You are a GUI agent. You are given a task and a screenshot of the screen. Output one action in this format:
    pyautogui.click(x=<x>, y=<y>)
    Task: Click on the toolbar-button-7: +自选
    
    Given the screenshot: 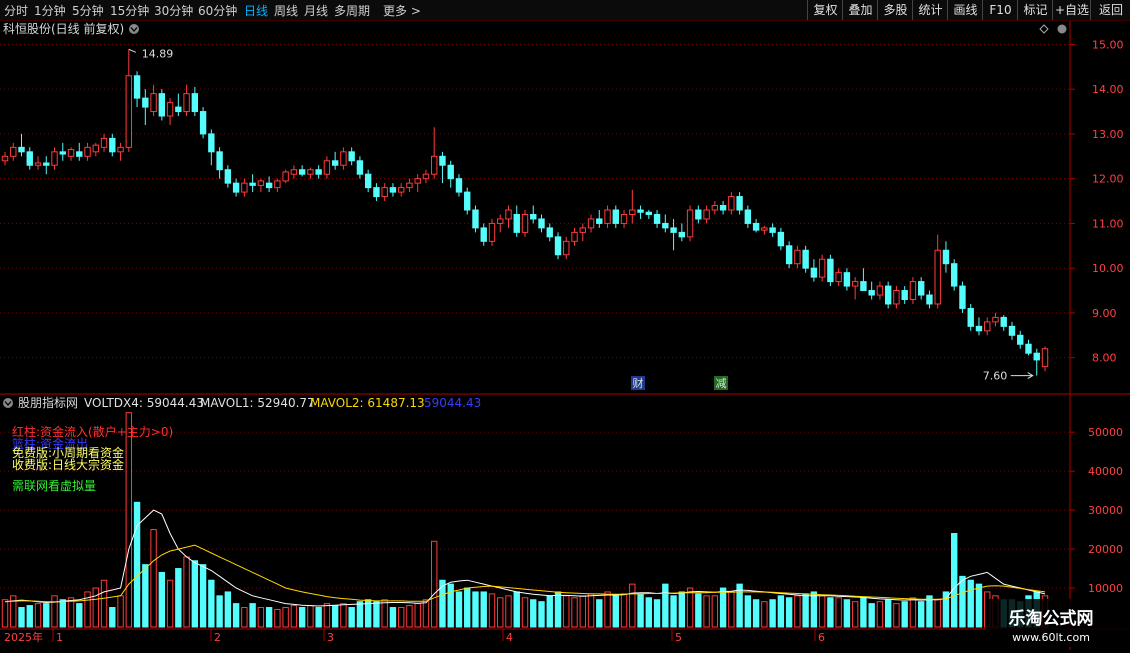 What is the action you would take?
    pyautogui.click(x=1071, y=10)
    